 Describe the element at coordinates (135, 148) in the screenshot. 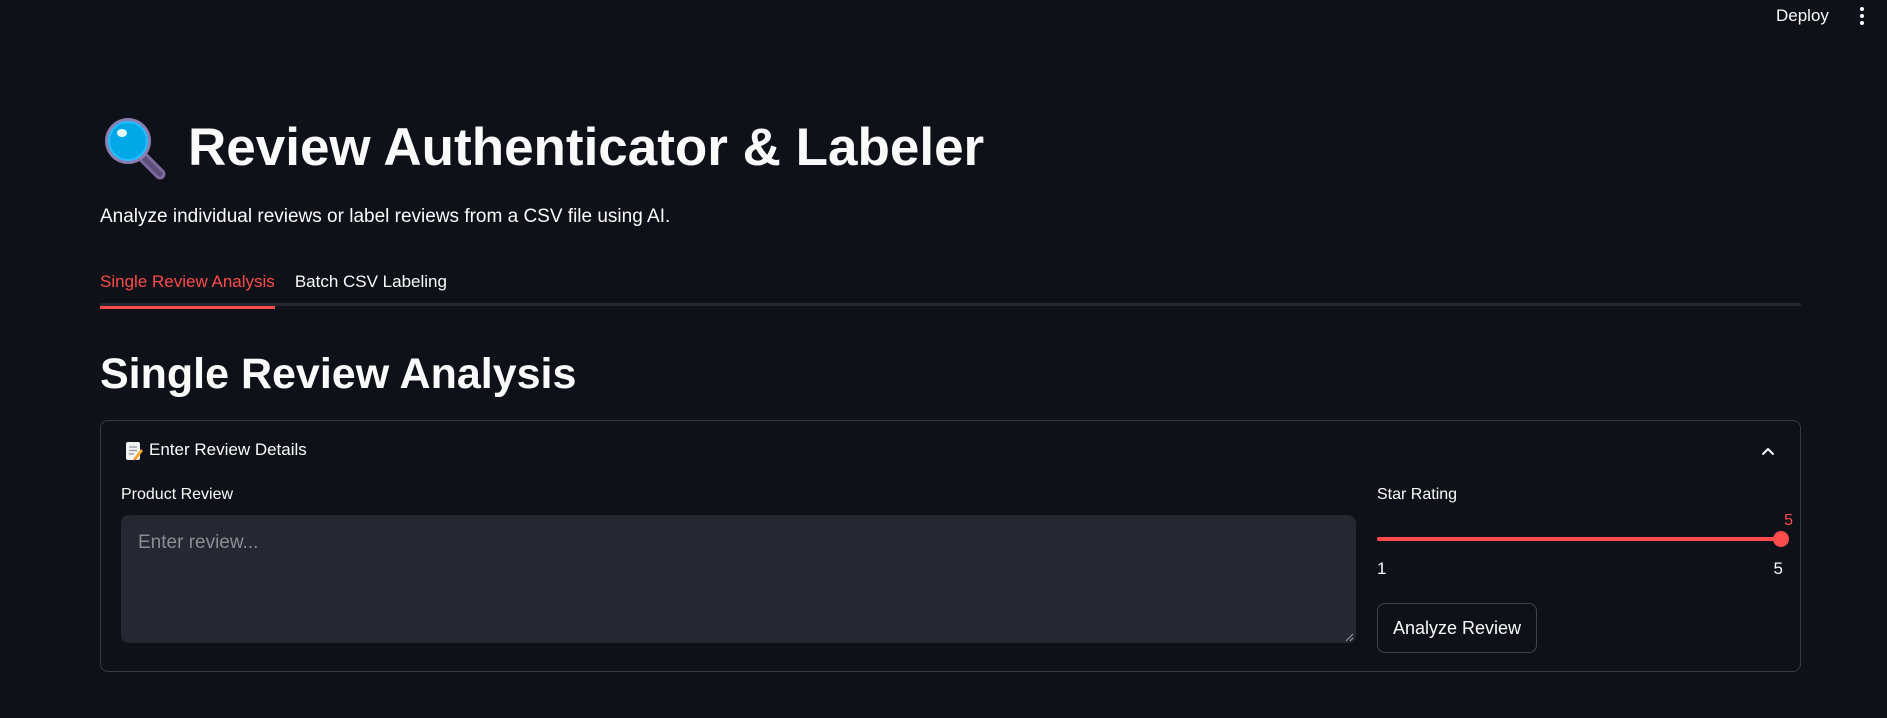

I see `magnifying-glass-icon` at that location.